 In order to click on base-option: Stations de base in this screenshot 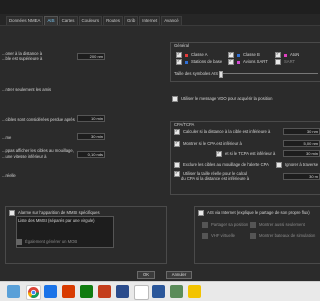, I will do `click(199, 61)`.